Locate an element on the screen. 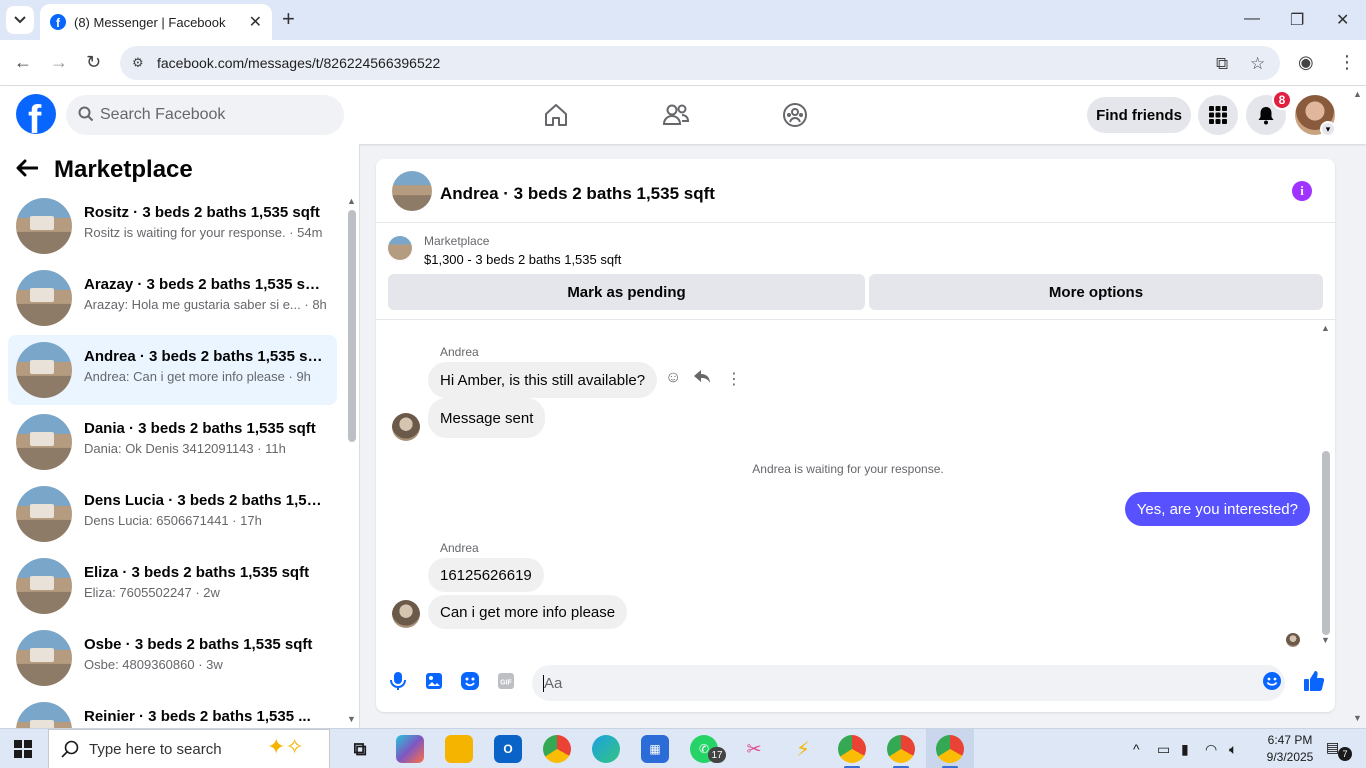  chat-title: Andrea · 3 beds 2 baths 1,535 sqft is located at coordinates (577, 194).